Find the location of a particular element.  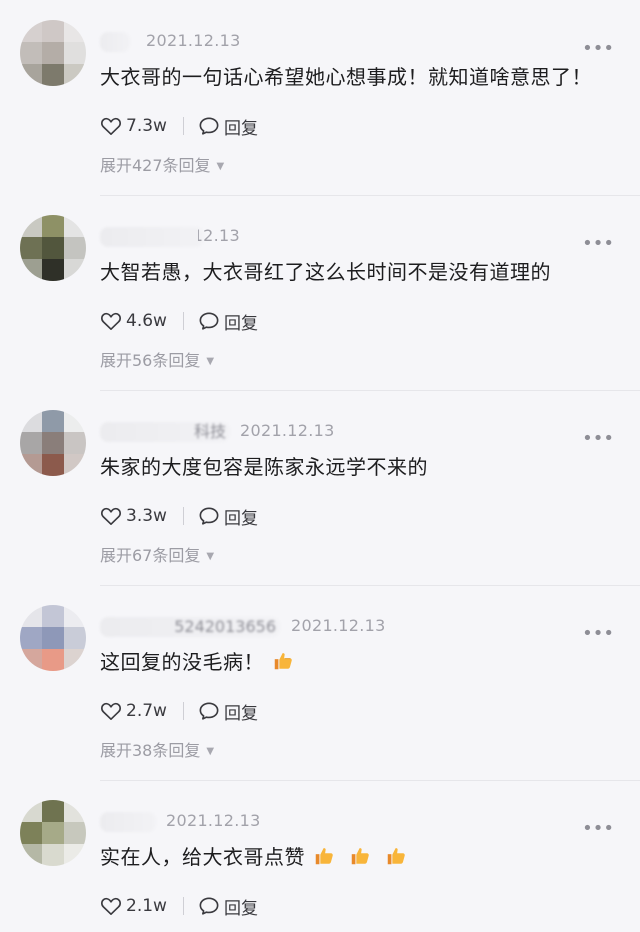

expand-replies-label: 展开67条回复 is located at coordinates (150, 555).